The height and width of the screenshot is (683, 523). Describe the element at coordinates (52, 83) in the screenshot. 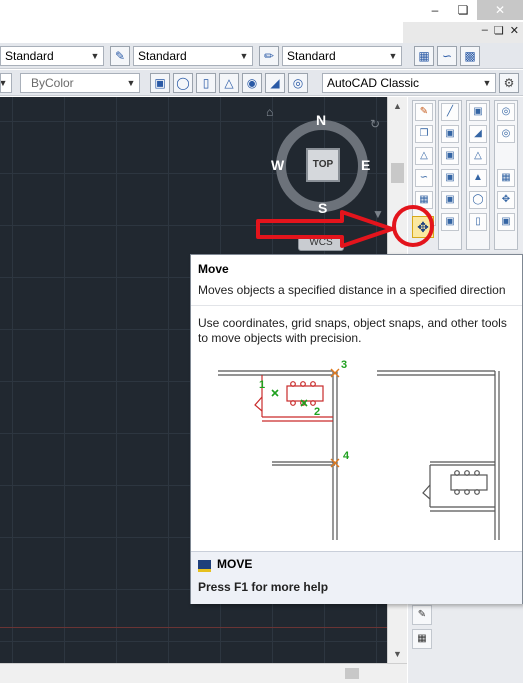

I see `color-control-value: ByColor` at that location.